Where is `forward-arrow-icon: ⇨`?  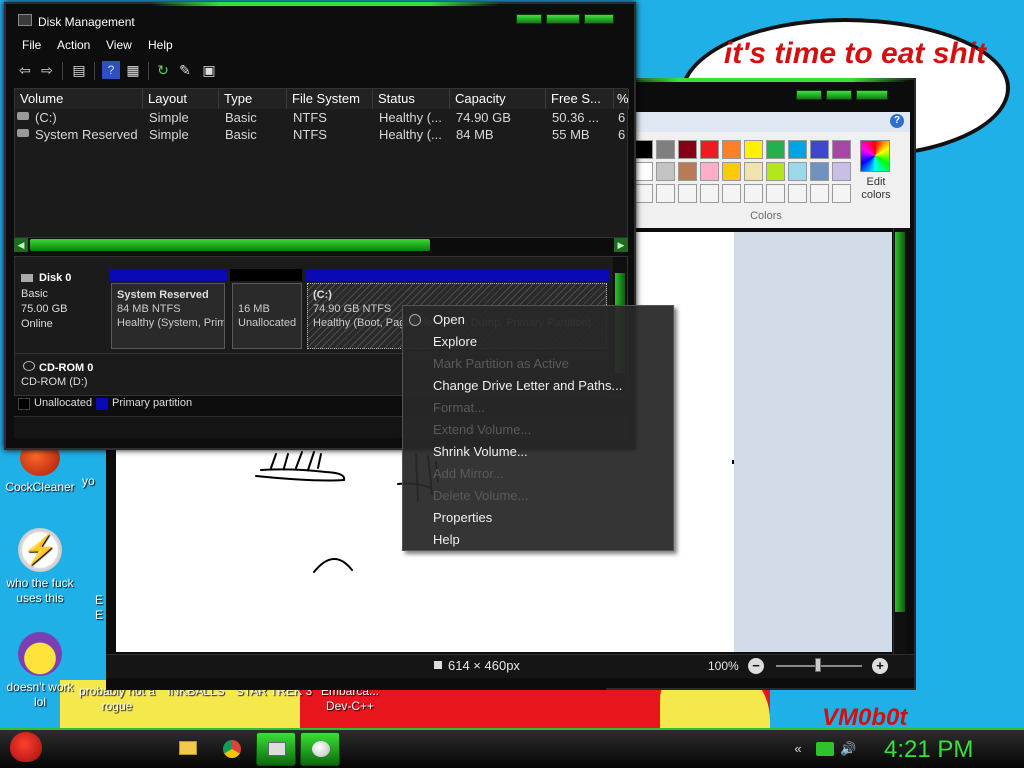
forward-arrow-icon: ⇨ is located at coordinates (47, 70).